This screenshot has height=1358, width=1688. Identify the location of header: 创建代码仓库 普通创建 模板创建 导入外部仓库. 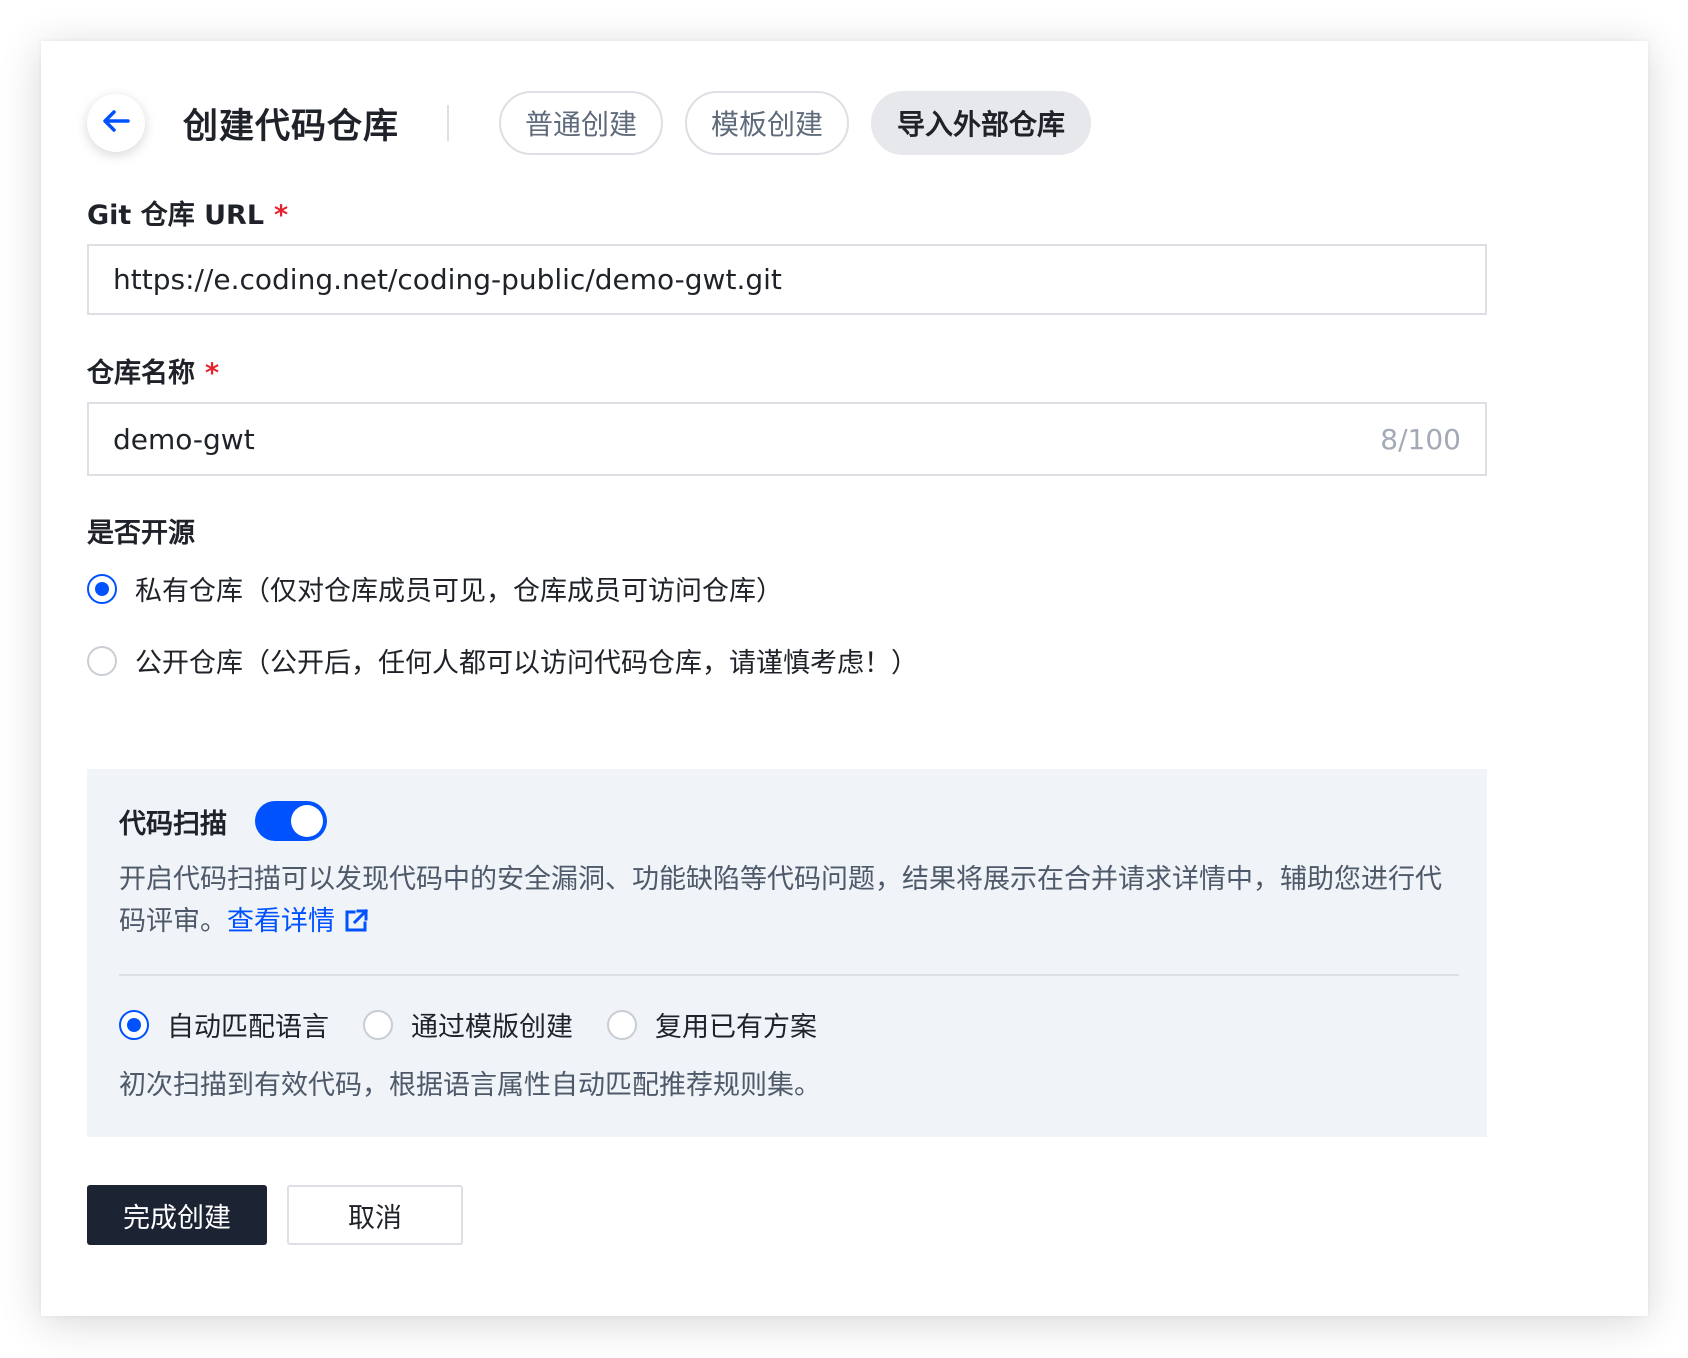
(600, 123).